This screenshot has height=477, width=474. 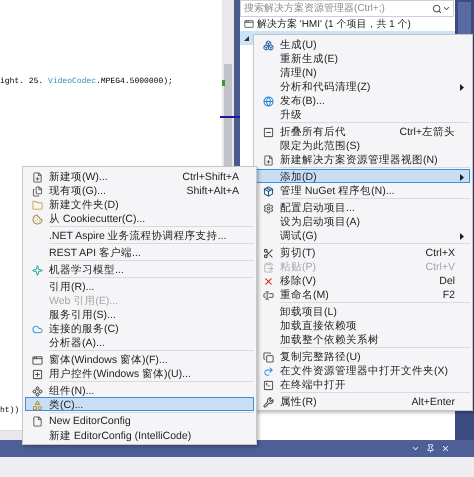 I want to click on menu-item: 新建文件夹(D), so click(x=139, y=204).